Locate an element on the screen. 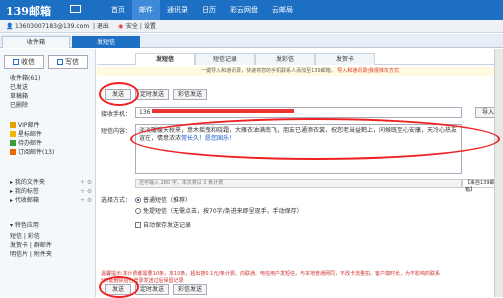 The width and height of the screenshot is (503, 298). user-icon: 👤 is located at coordinates (10, 26).